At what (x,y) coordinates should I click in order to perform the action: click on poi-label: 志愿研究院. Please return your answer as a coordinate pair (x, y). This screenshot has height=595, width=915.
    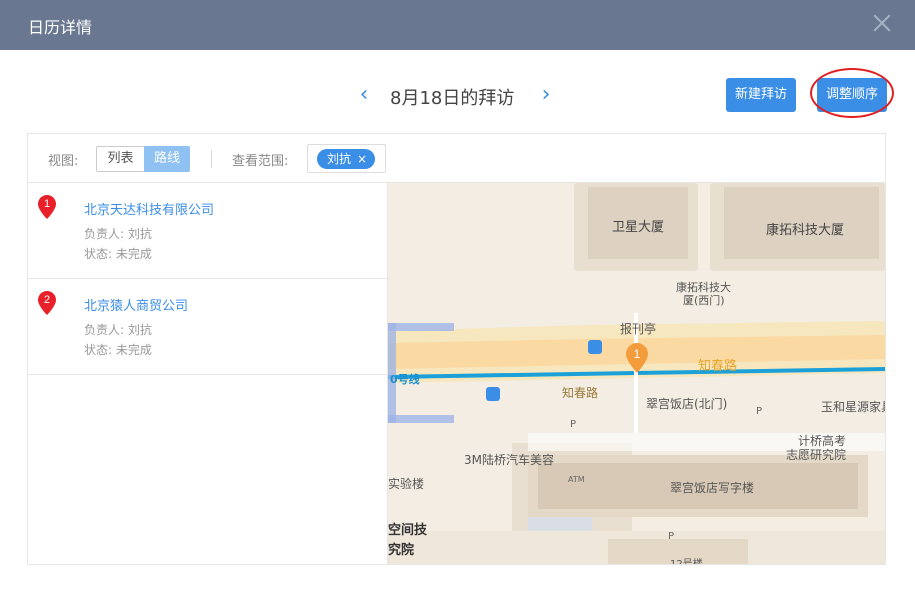
    Looking at the image, I should click on (816, 455).